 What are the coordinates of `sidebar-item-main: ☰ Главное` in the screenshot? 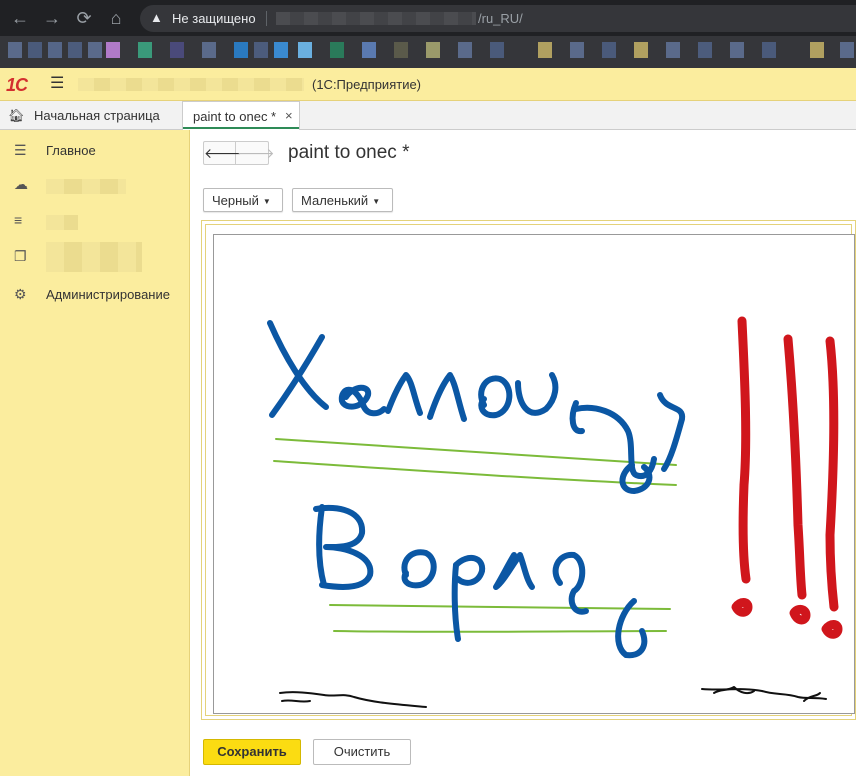 It's located at (95, 151).